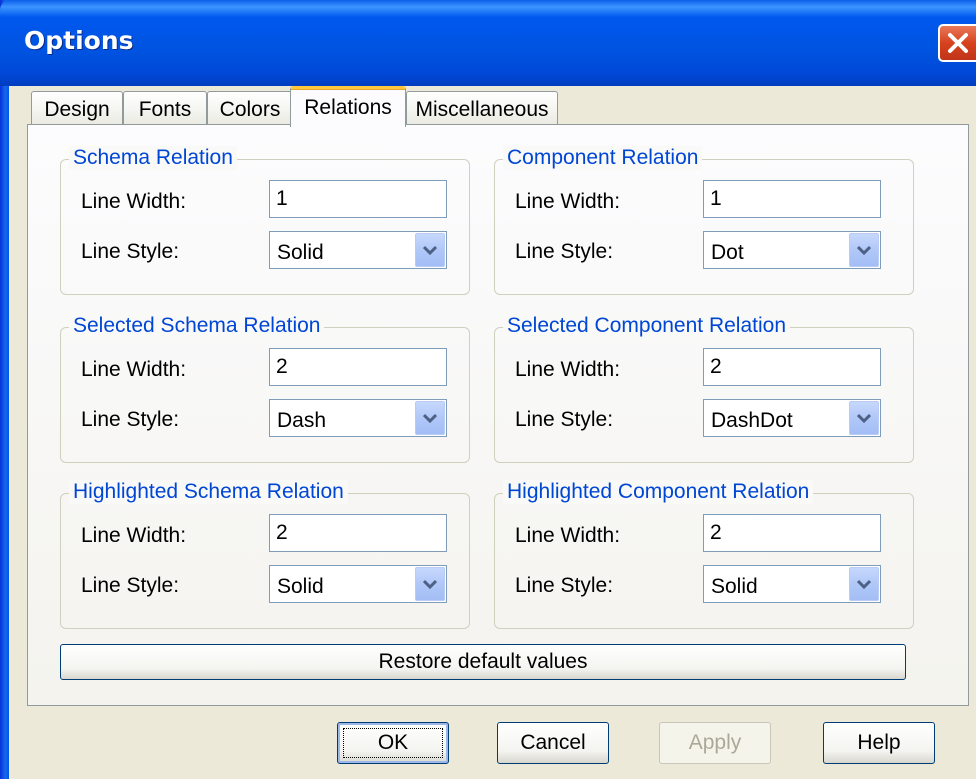 This screenshot has width=976, height=779. What do you see at coordinates (79, 40) in the screenshot?
I see `window-title: Options` at bounding box center [79, 40].